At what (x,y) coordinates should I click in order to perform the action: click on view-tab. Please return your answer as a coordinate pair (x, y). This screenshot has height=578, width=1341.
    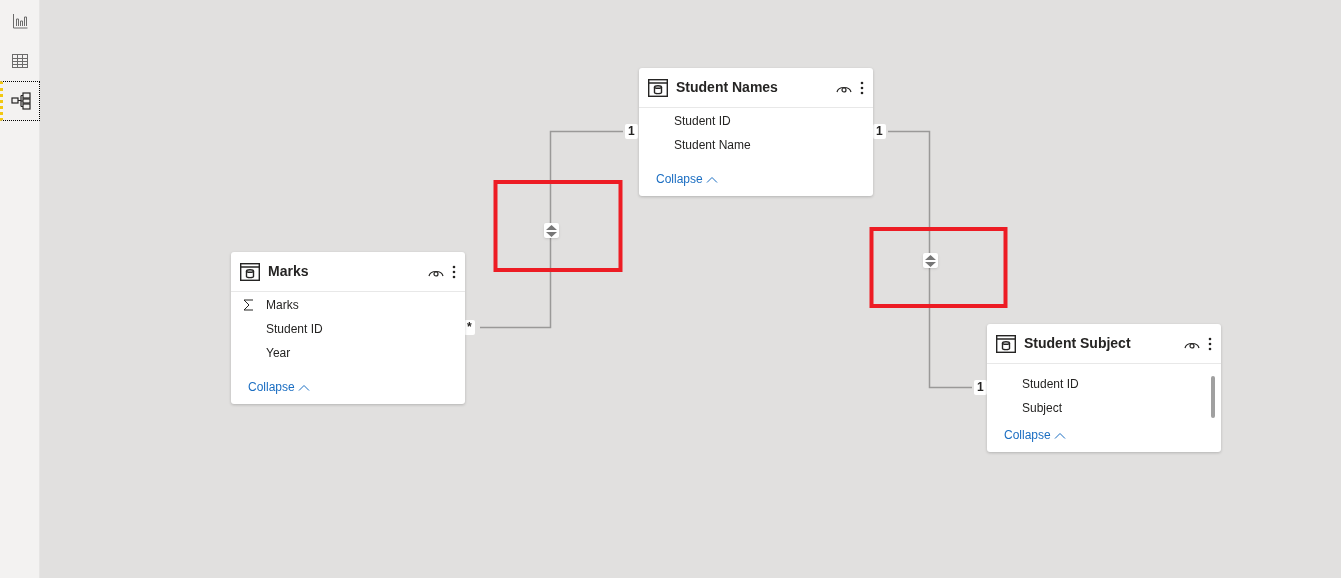
    Looking at the image, I should click on (20, 101).